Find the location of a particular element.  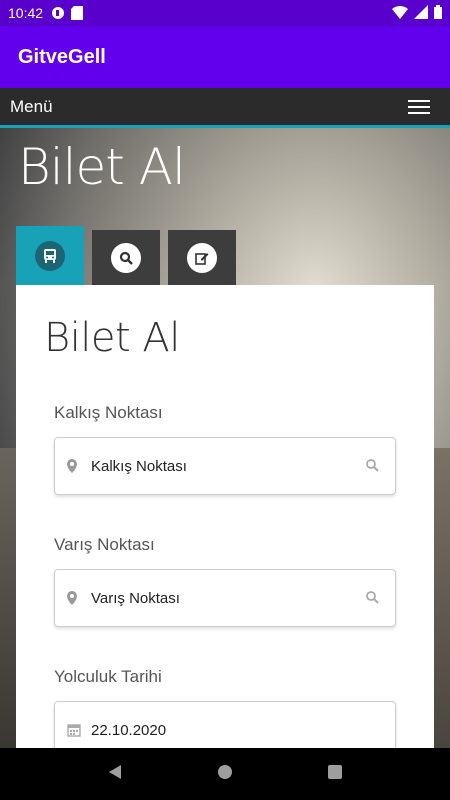

system-nav-bar is located at coordinates (225, 774).